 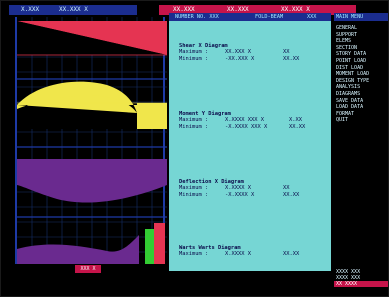 What do you see at coordinates (312, 17) in the screenshot?
I see `panel-header-code: XXX` at bounding box center [312, 17].